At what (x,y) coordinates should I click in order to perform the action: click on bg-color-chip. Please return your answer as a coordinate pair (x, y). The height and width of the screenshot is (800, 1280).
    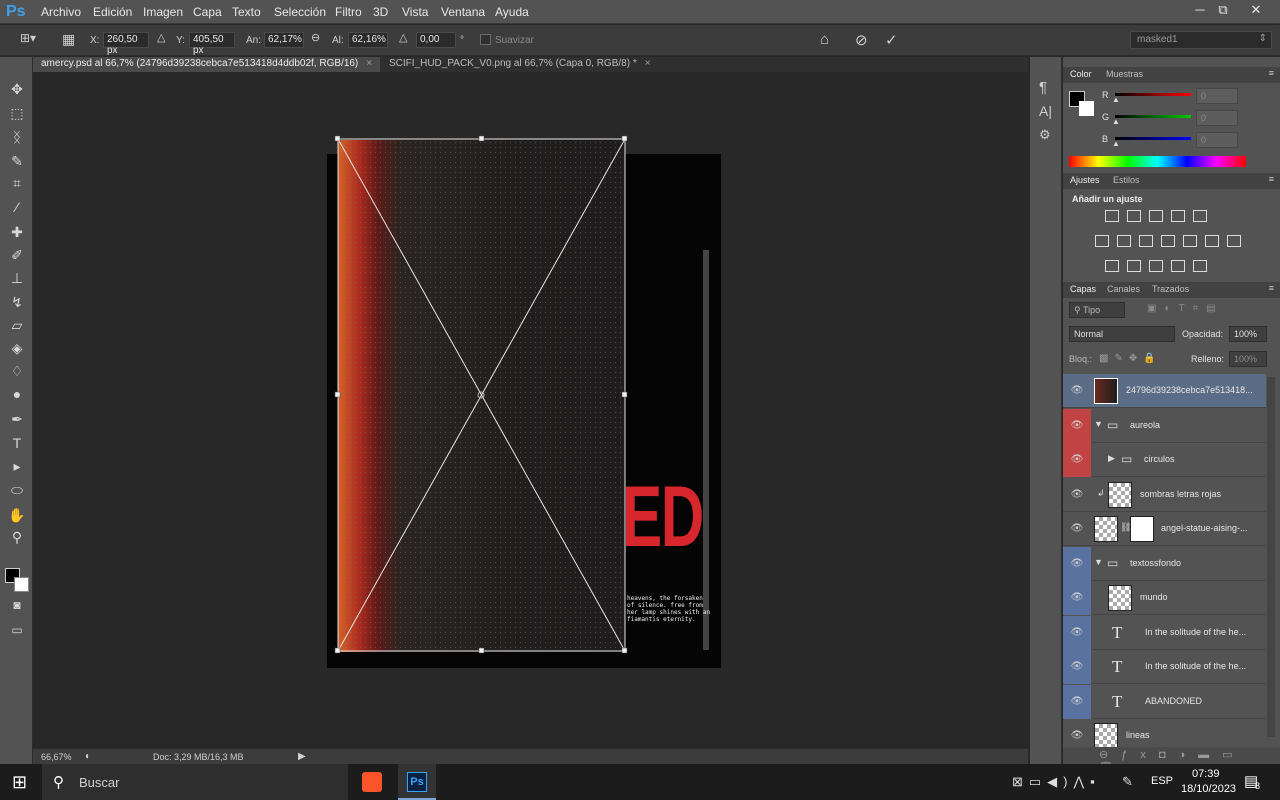
    Looking at the image, I should click on (1086, 108).